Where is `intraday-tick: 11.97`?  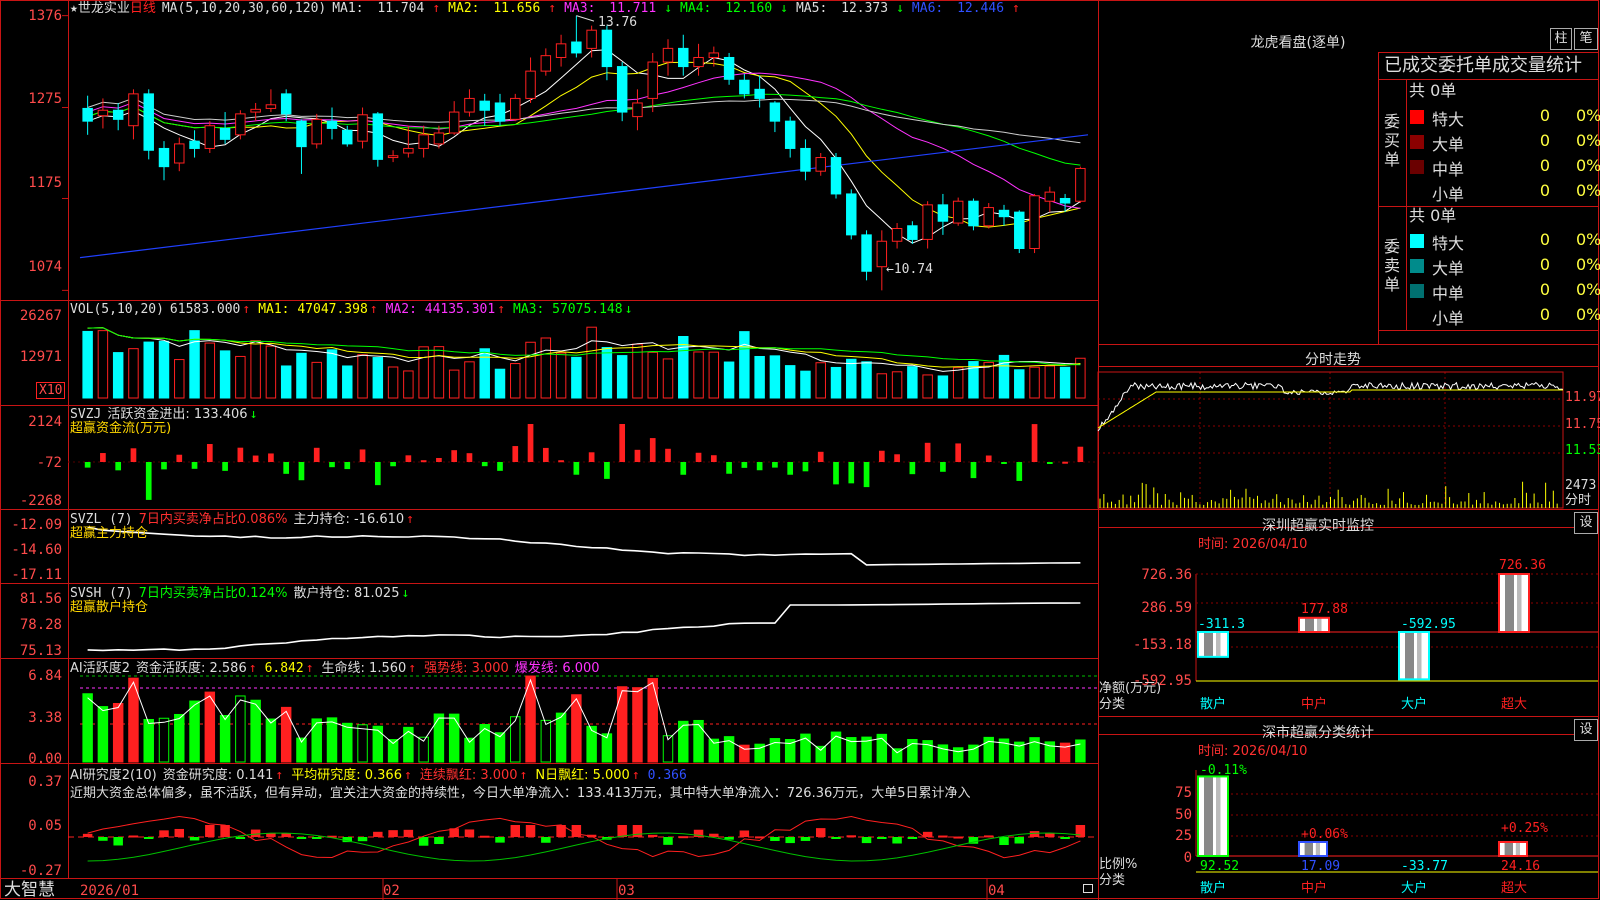 intraday-tick: 11.97 is located at coordinates (1582, 397).